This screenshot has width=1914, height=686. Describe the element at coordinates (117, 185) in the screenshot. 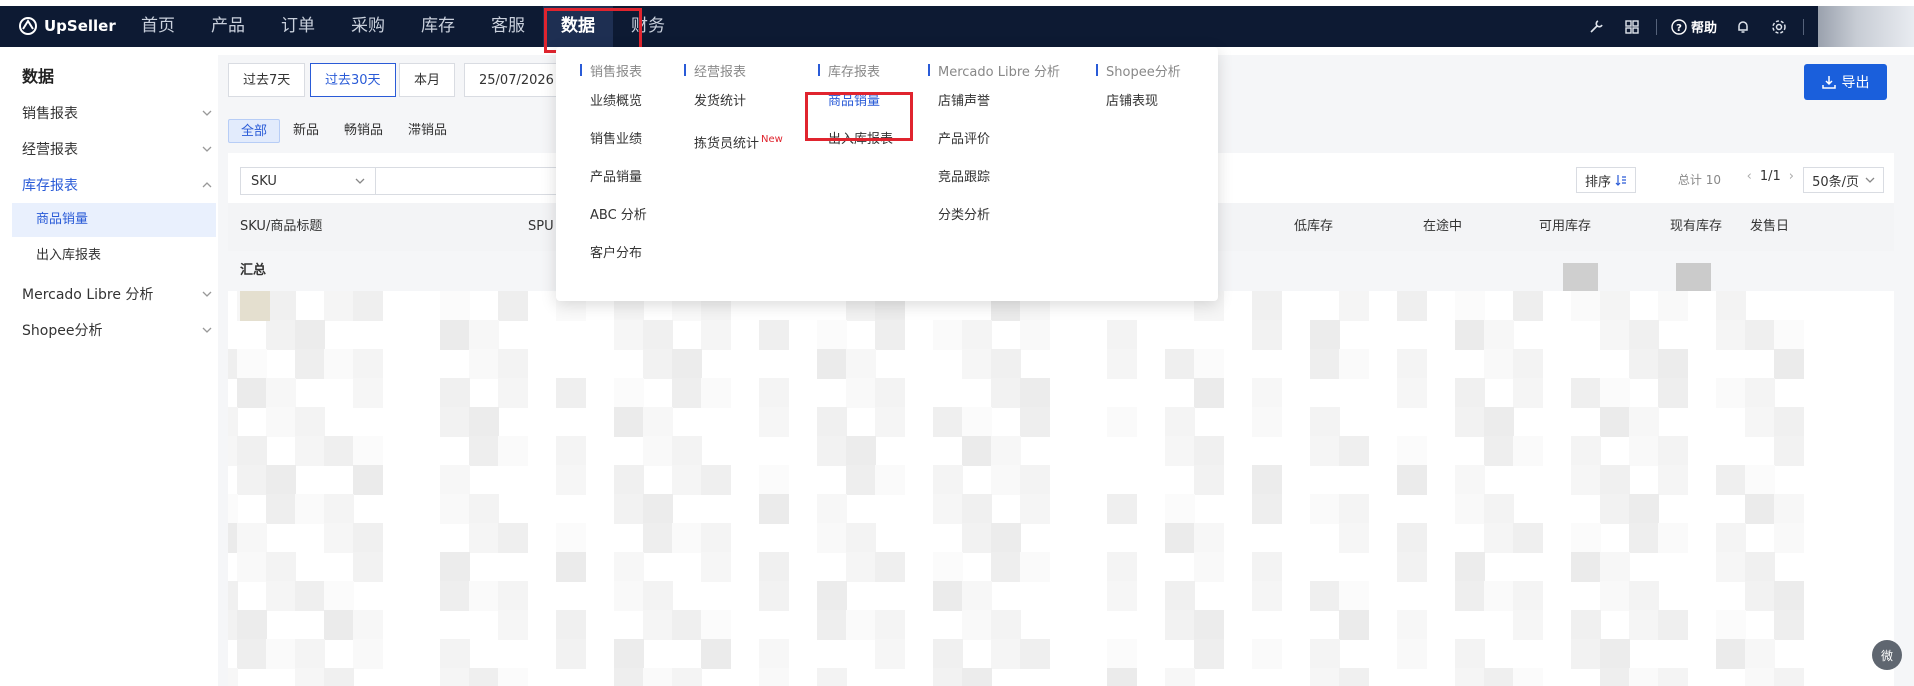

I see `sidebar-group-inventory-report: 库存报表` at that location.